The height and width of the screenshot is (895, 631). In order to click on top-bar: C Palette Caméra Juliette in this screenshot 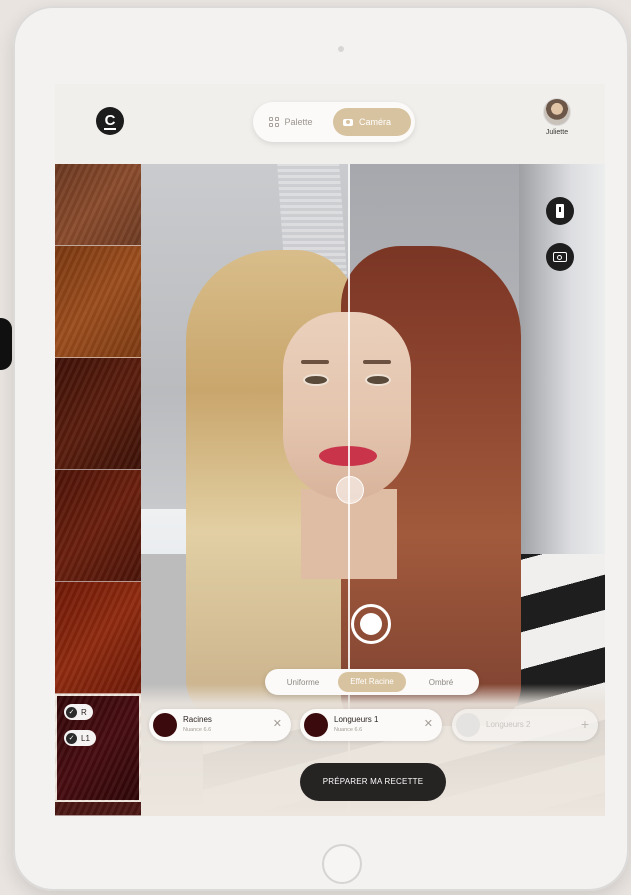, I will do `click(330, 124)`.